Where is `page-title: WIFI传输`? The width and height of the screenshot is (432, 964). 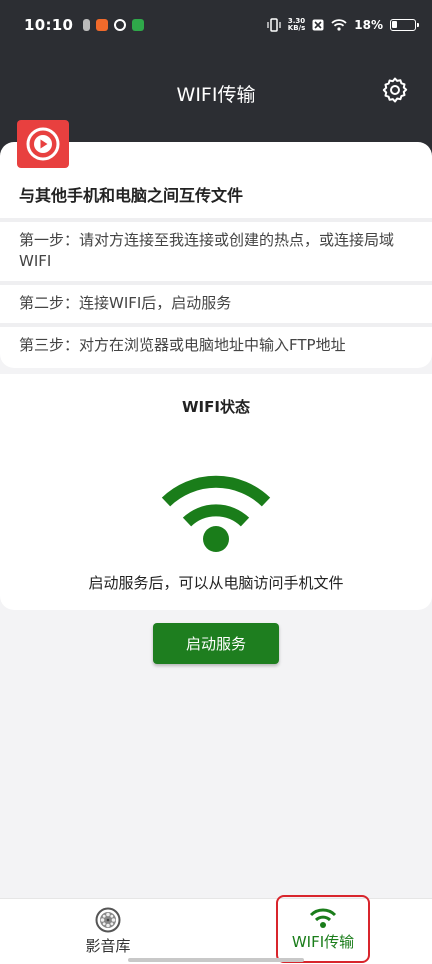 page-title: WIFI传输 is located at coordinates (216, 95).